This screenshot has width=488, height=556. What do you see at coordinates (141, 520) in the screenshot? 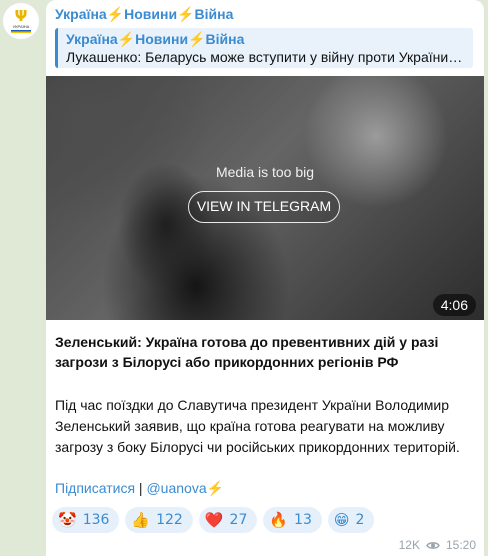
I see `thumbs-up-icon: 👍` at bounding box center [141, 520].